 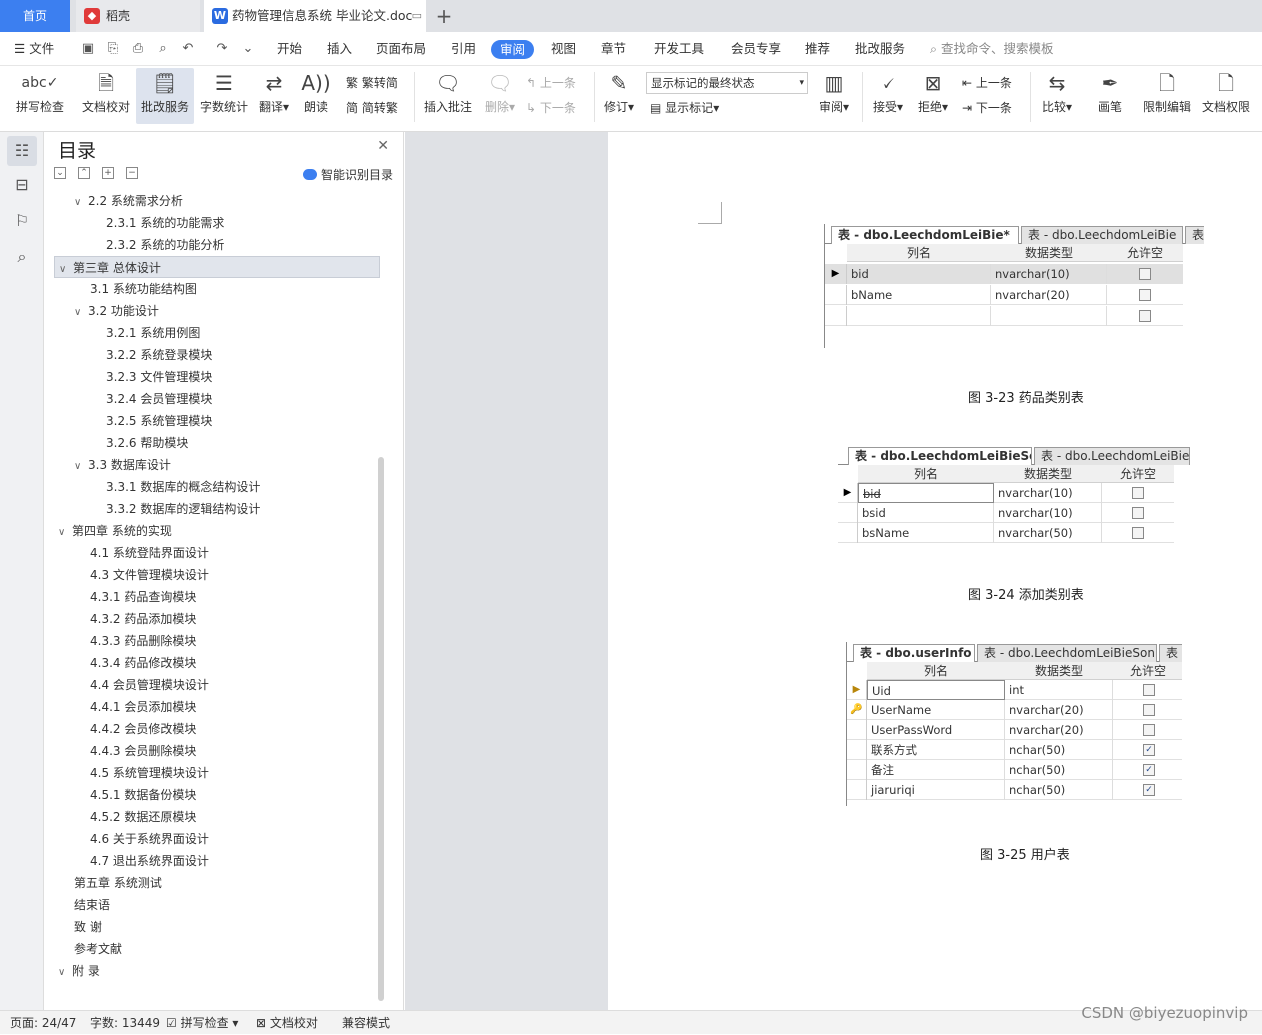 I want to click on command-search: ⌕ 查找命令、搜索模板, so click(x=992, y=49).